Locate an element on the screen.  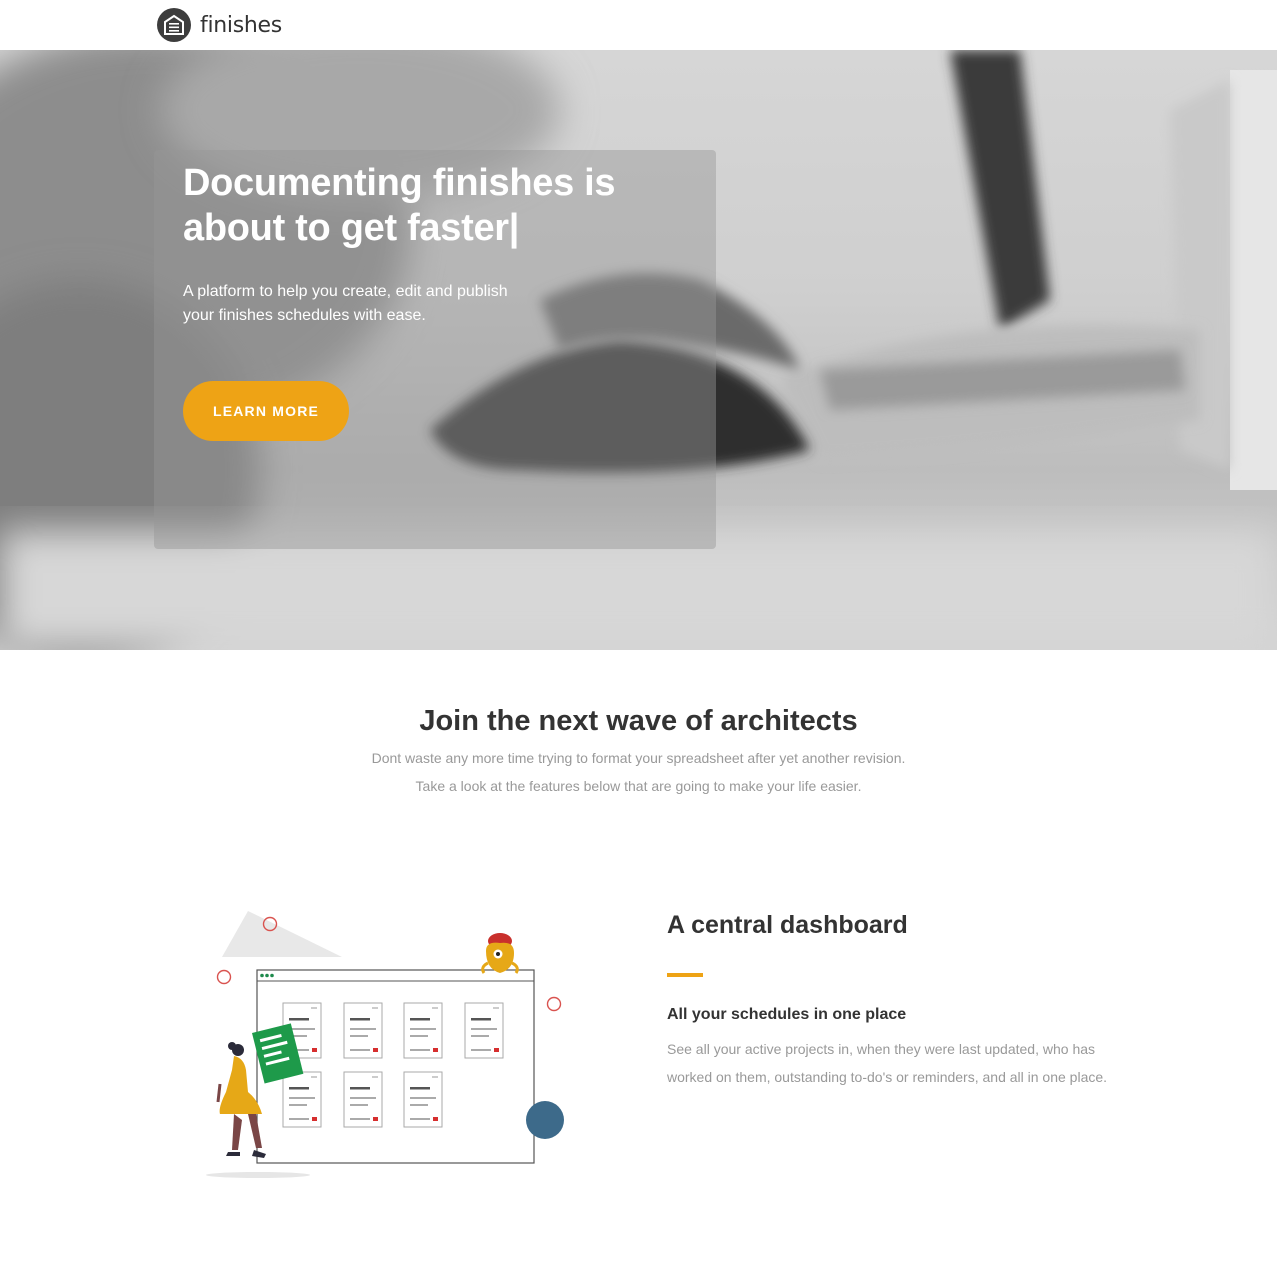
feature-subtitle: All your schedules in one place is located at coordinates (787, 1014).